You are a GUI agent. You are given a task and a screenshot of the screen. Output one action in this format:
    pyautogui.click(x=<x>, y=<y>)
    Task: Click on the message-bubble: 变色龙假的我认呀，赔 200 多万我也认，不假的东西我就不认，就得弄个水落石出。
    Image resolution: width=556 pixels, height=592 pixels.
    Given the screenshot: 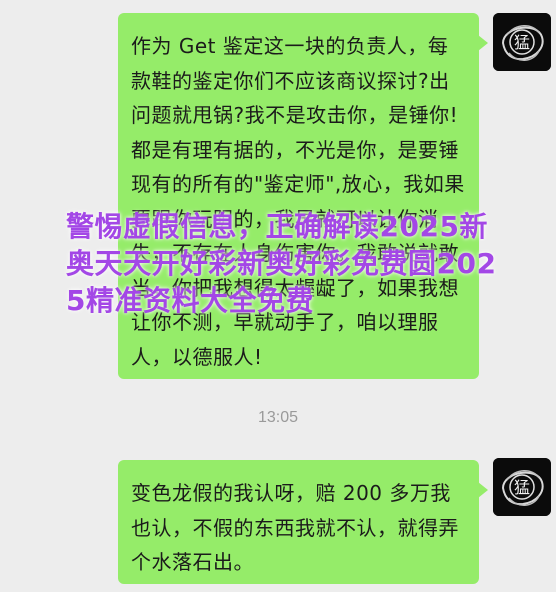 What is the action you would take?
    pyautogui.click(x=303, y=522)
    